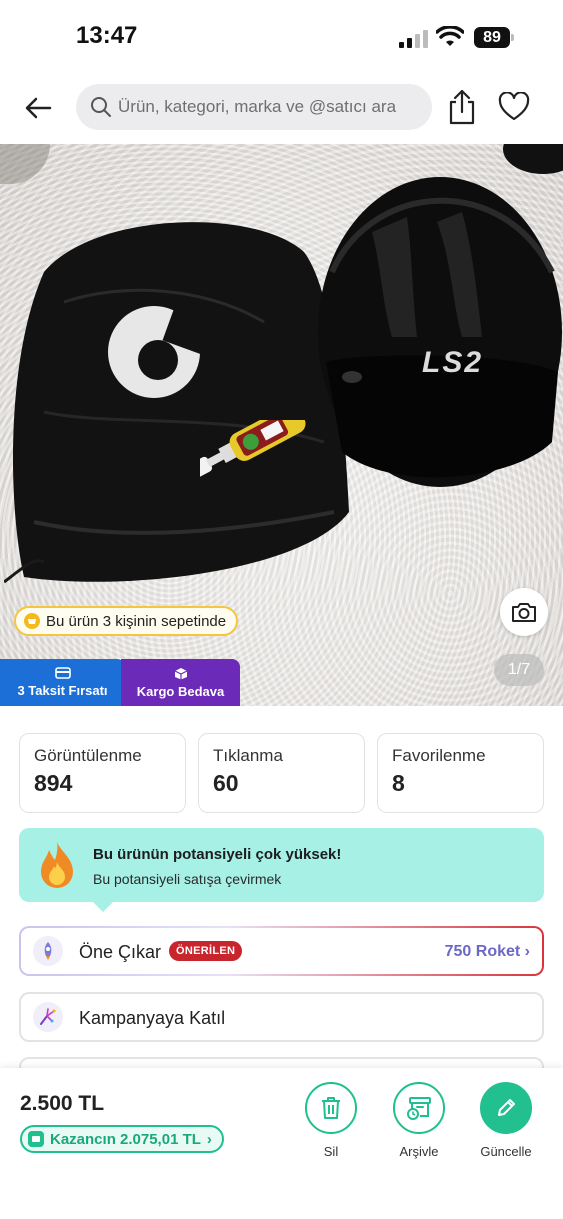  What do you see at coordinates (53, 783) in the screenshot?
I see `stat-views-value: 894` at bounding box center [53, 783].